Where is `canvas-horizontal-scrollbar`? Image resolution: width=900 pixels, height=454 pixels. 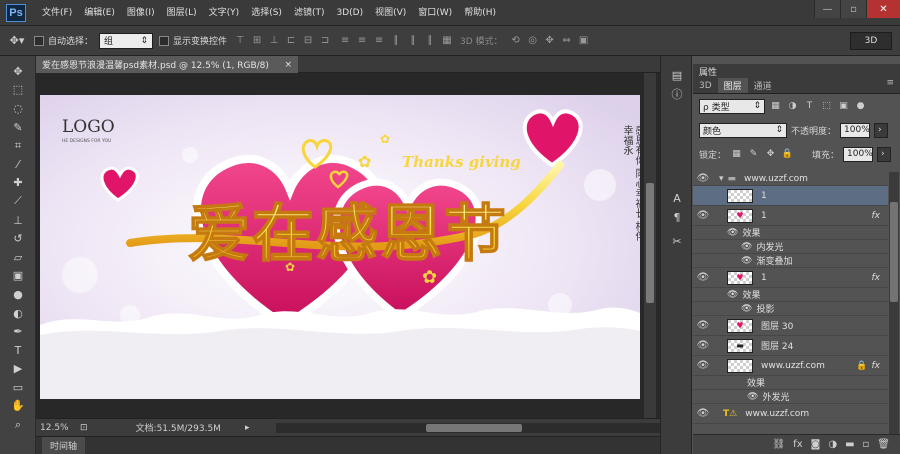 canvas-horizontal-scrollbar is located at coordinates (468, 428).